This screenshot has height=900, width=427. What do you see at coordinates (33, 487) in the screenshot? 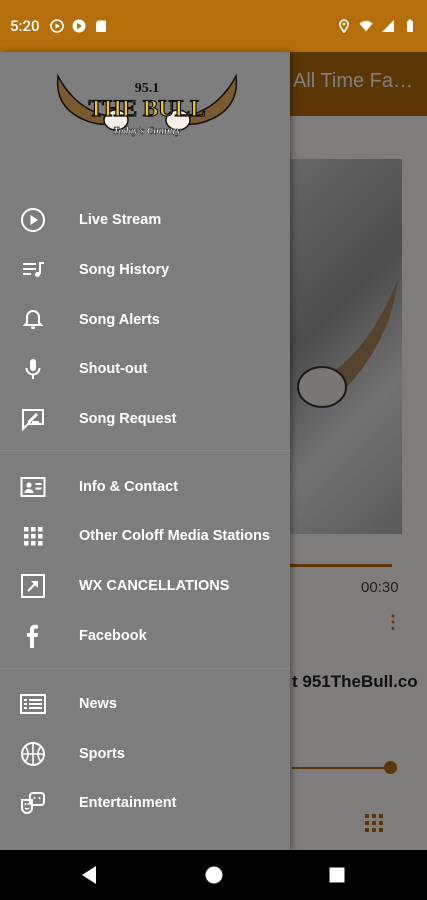
I see `contact-card-icon` at bounding box center [33, 487].